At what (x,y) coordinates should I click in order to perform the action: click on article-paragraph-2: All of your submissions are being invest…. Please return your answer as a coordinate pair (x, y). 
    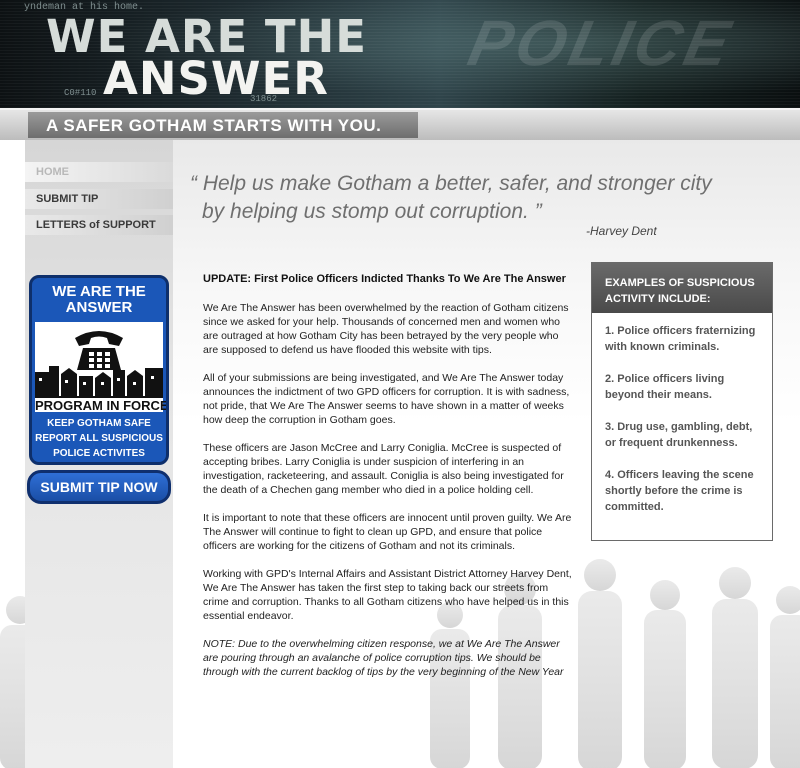
    Looking at the image, I should click on (386, 399).